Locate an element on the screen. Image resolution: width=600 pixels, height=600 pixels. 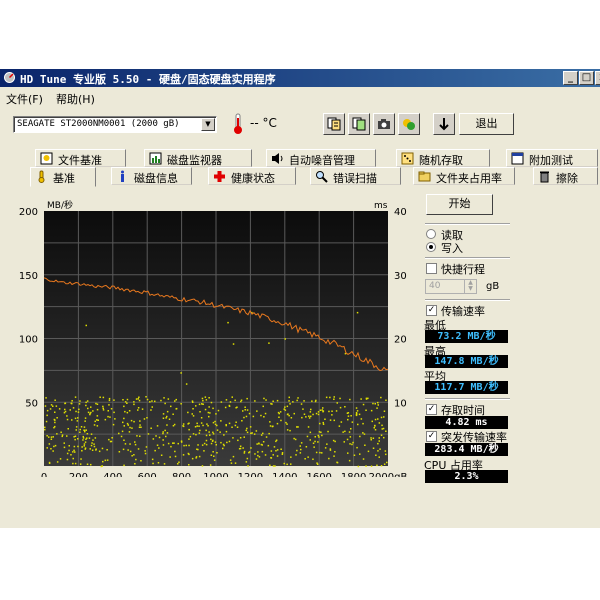
write-radio is located at coordinates (431, 247).